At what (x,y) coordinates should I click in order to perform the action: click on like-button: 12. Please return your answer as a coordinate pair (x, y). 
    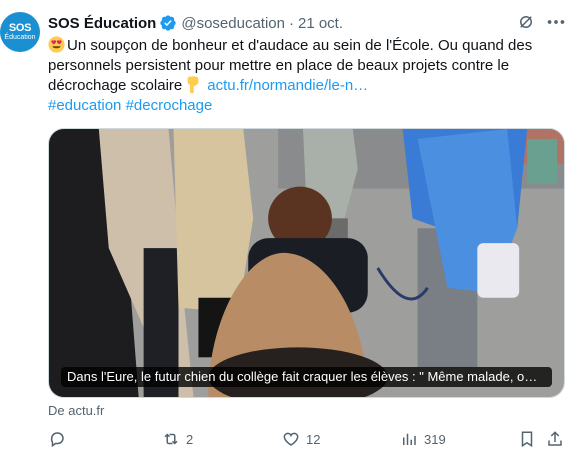
    Looking at the image, I should click on (301, 439).